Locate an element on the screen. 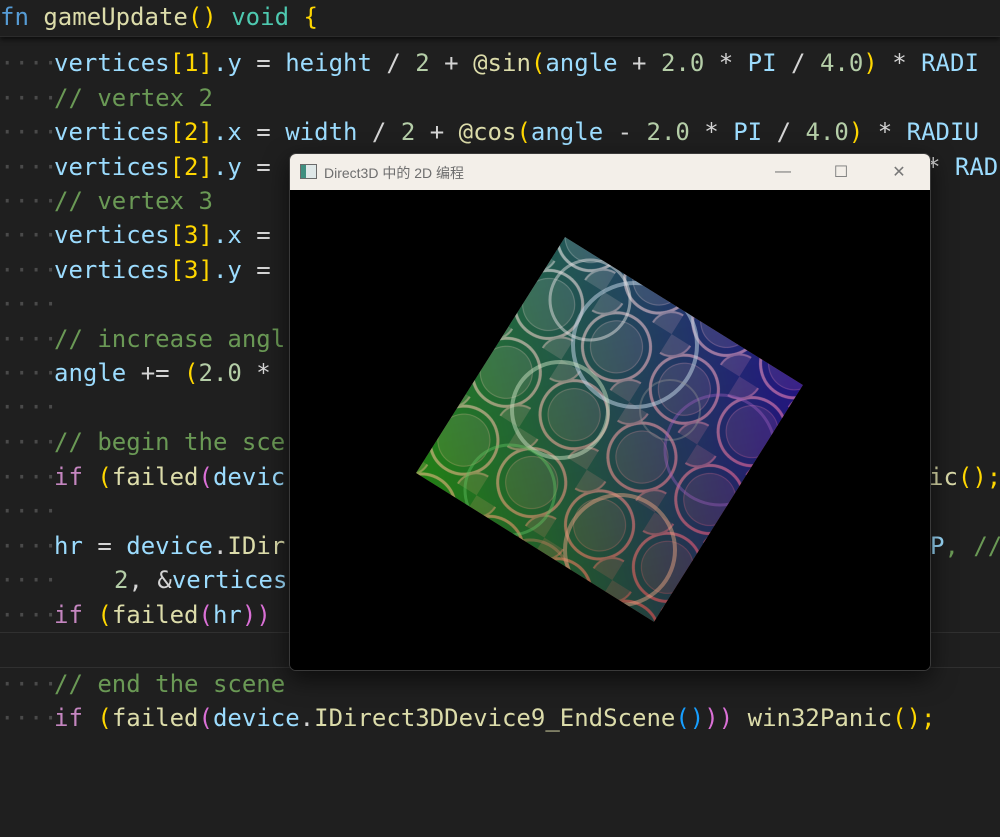 Image resolution: width=1000 pixels, height=837 pixels. comment: // increase angl is located at coordinates (170, 339).